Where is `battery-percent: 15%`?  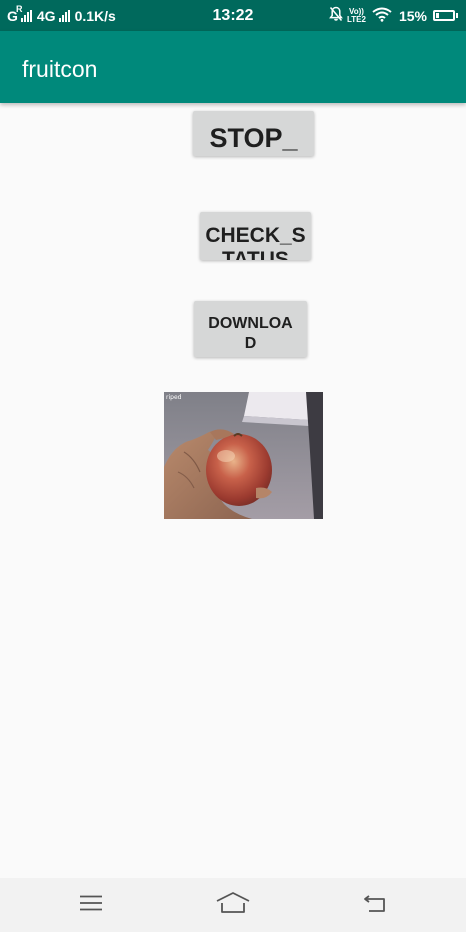
battery-percent: 15% is located at coordinates (412, 15).